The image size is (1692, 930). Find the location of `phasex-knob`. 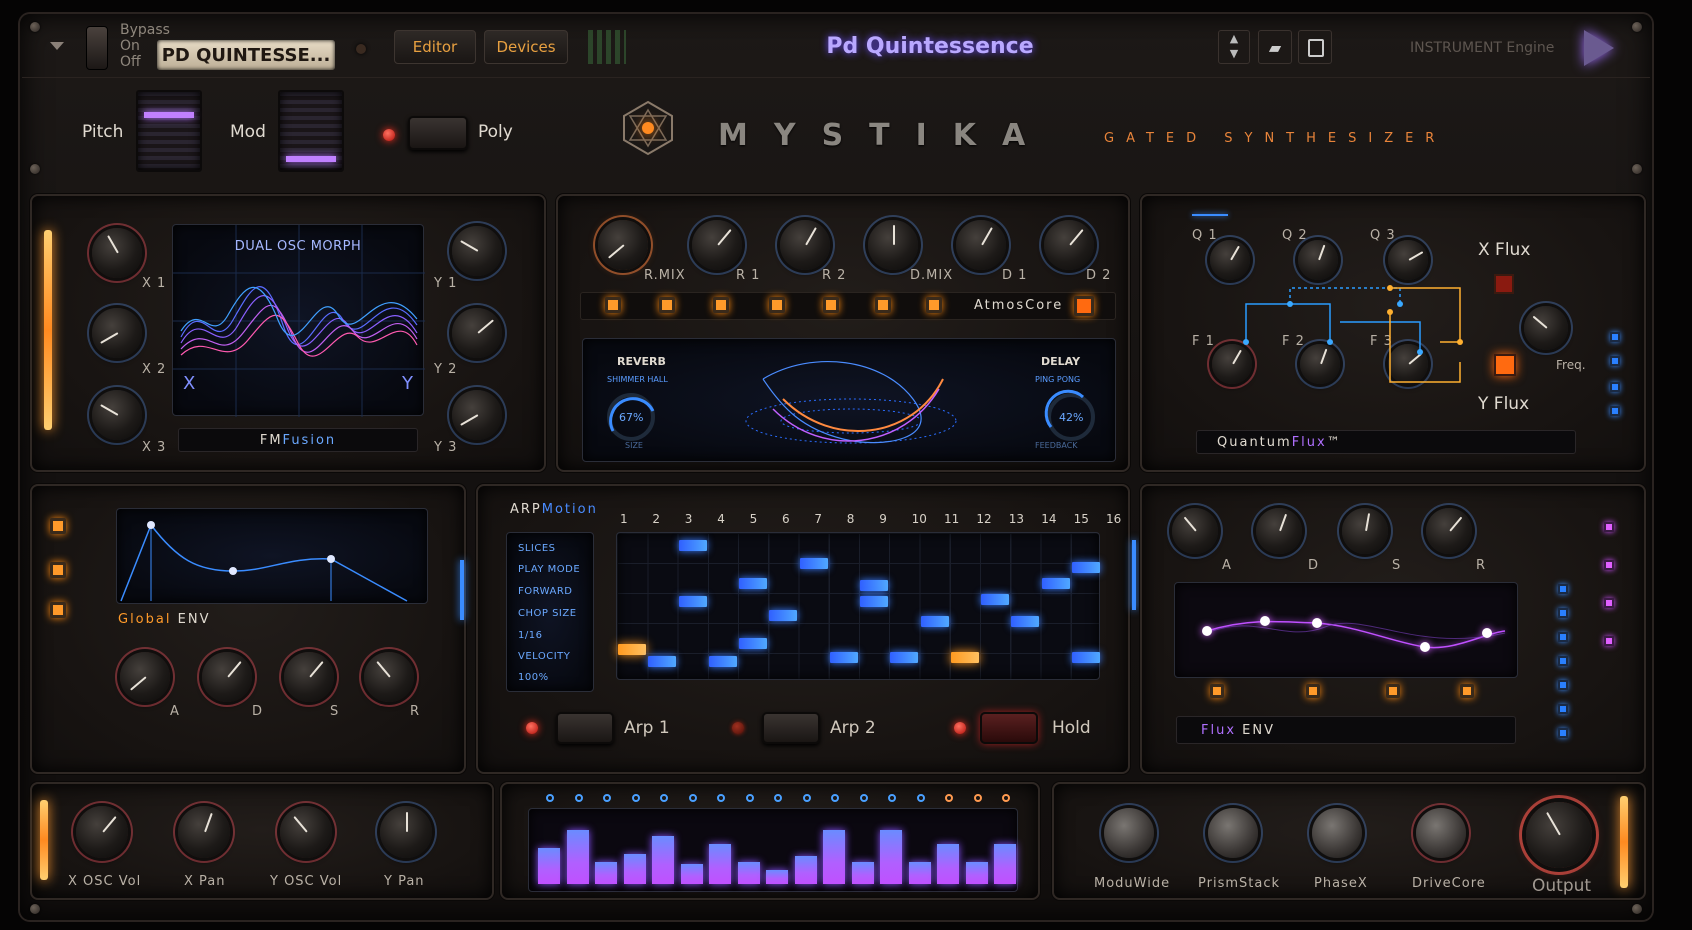

phasex-knob is located at coordinates (1337, 833).